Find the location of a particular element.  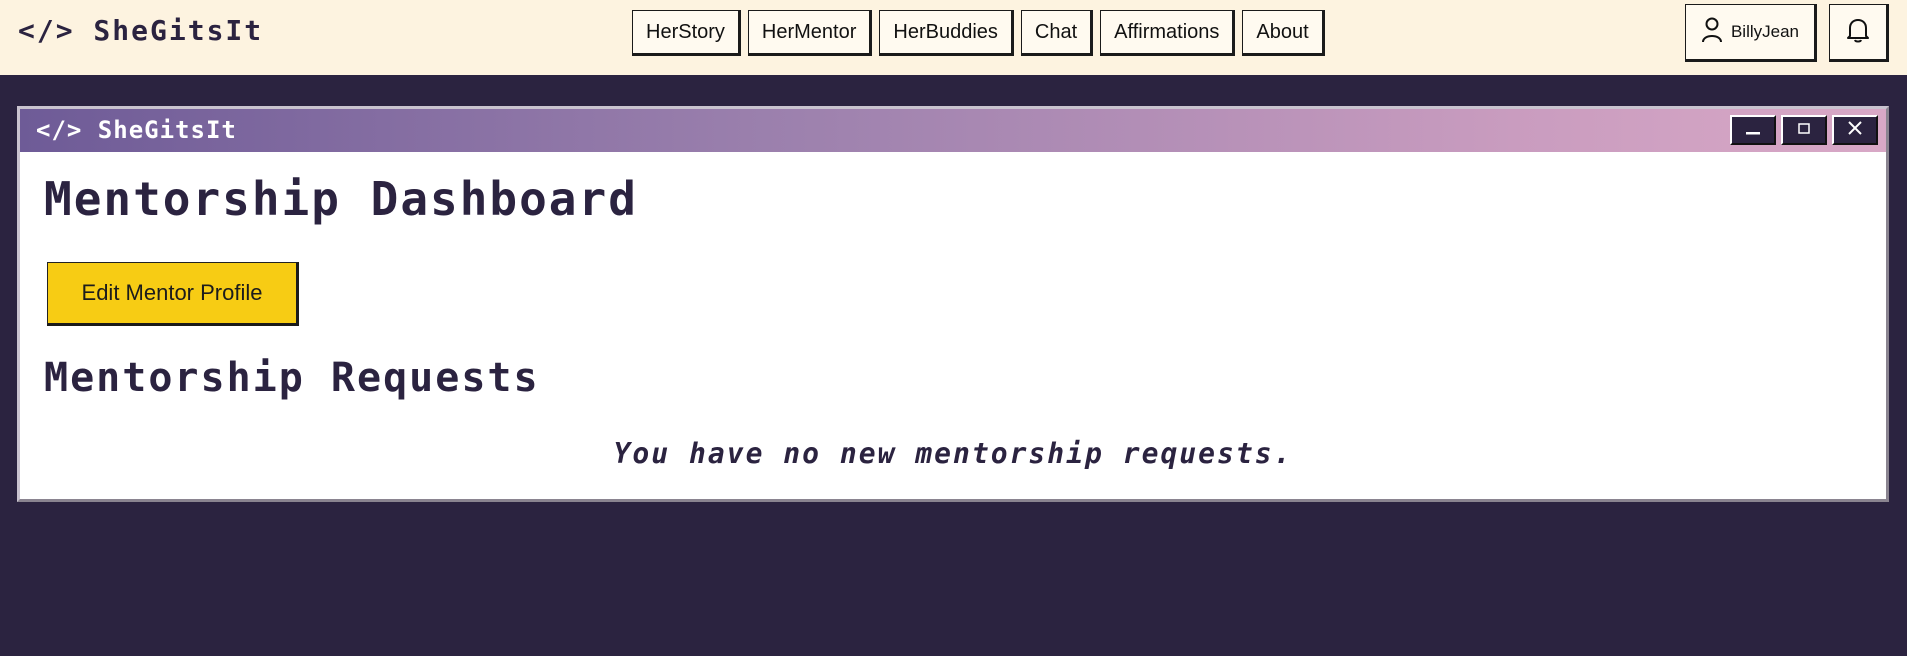

close-button is located at coordinates (1855, 130).